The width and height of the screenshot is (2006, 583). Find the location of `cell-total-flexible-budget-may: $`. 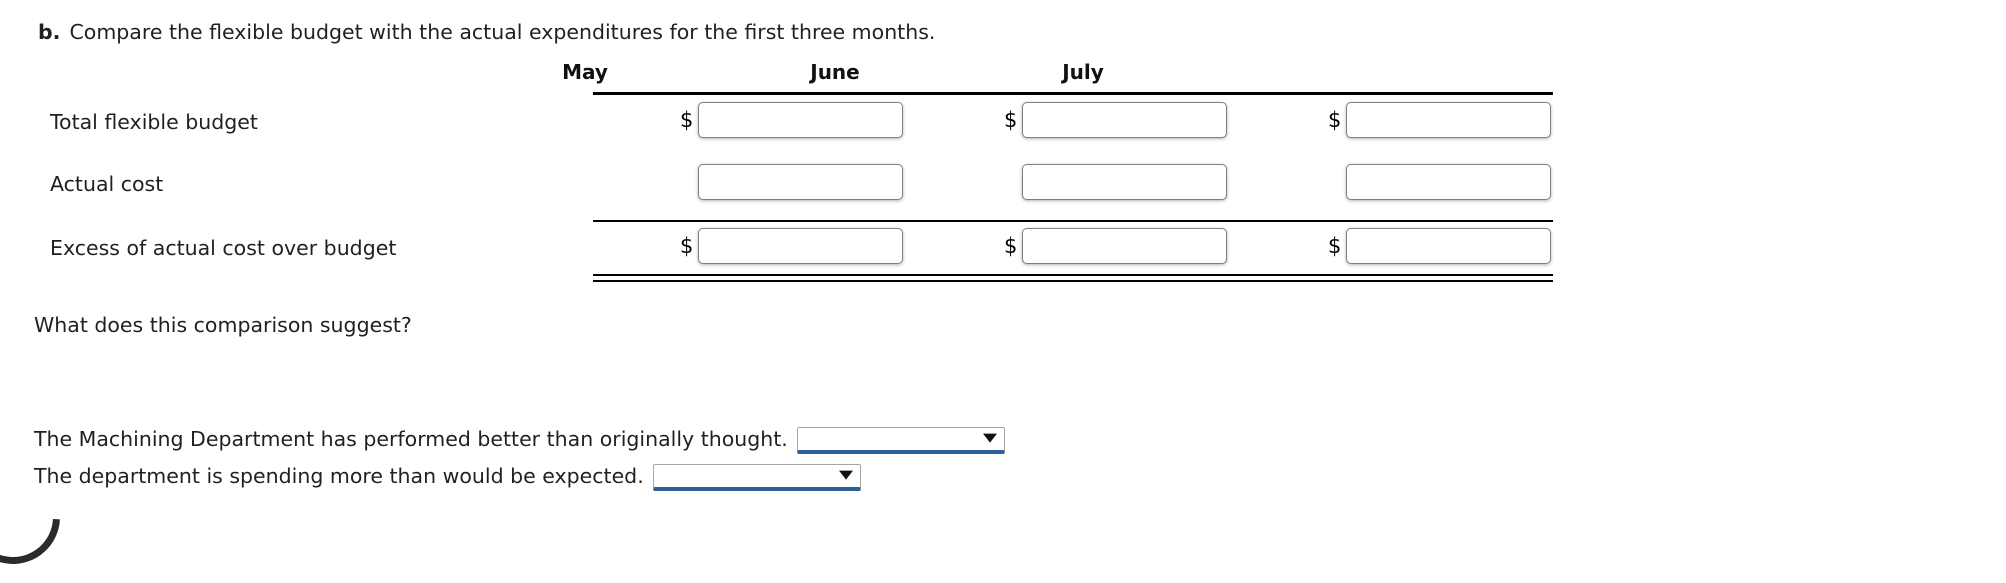

cell-total-flexible-budget-may: $ is located at coordinates (791, 120).